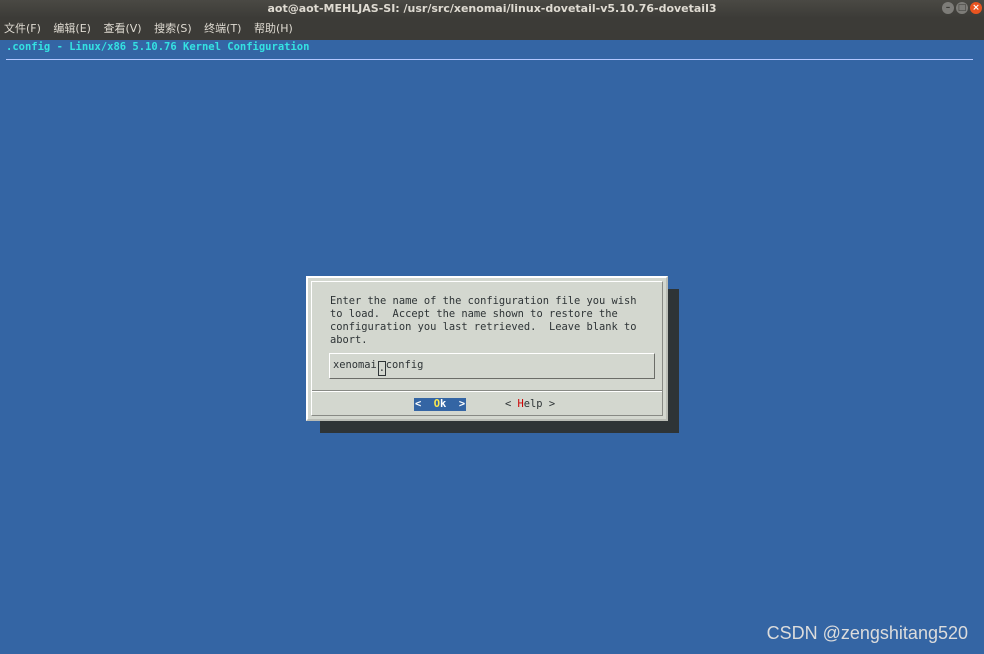 Image resolution: width=984 pixels, height=654 pixels. What do you see at coordinates (122, 29) in the screenshot?
I see `menu-view: 查看(V)` at bounding box center [122, 29].